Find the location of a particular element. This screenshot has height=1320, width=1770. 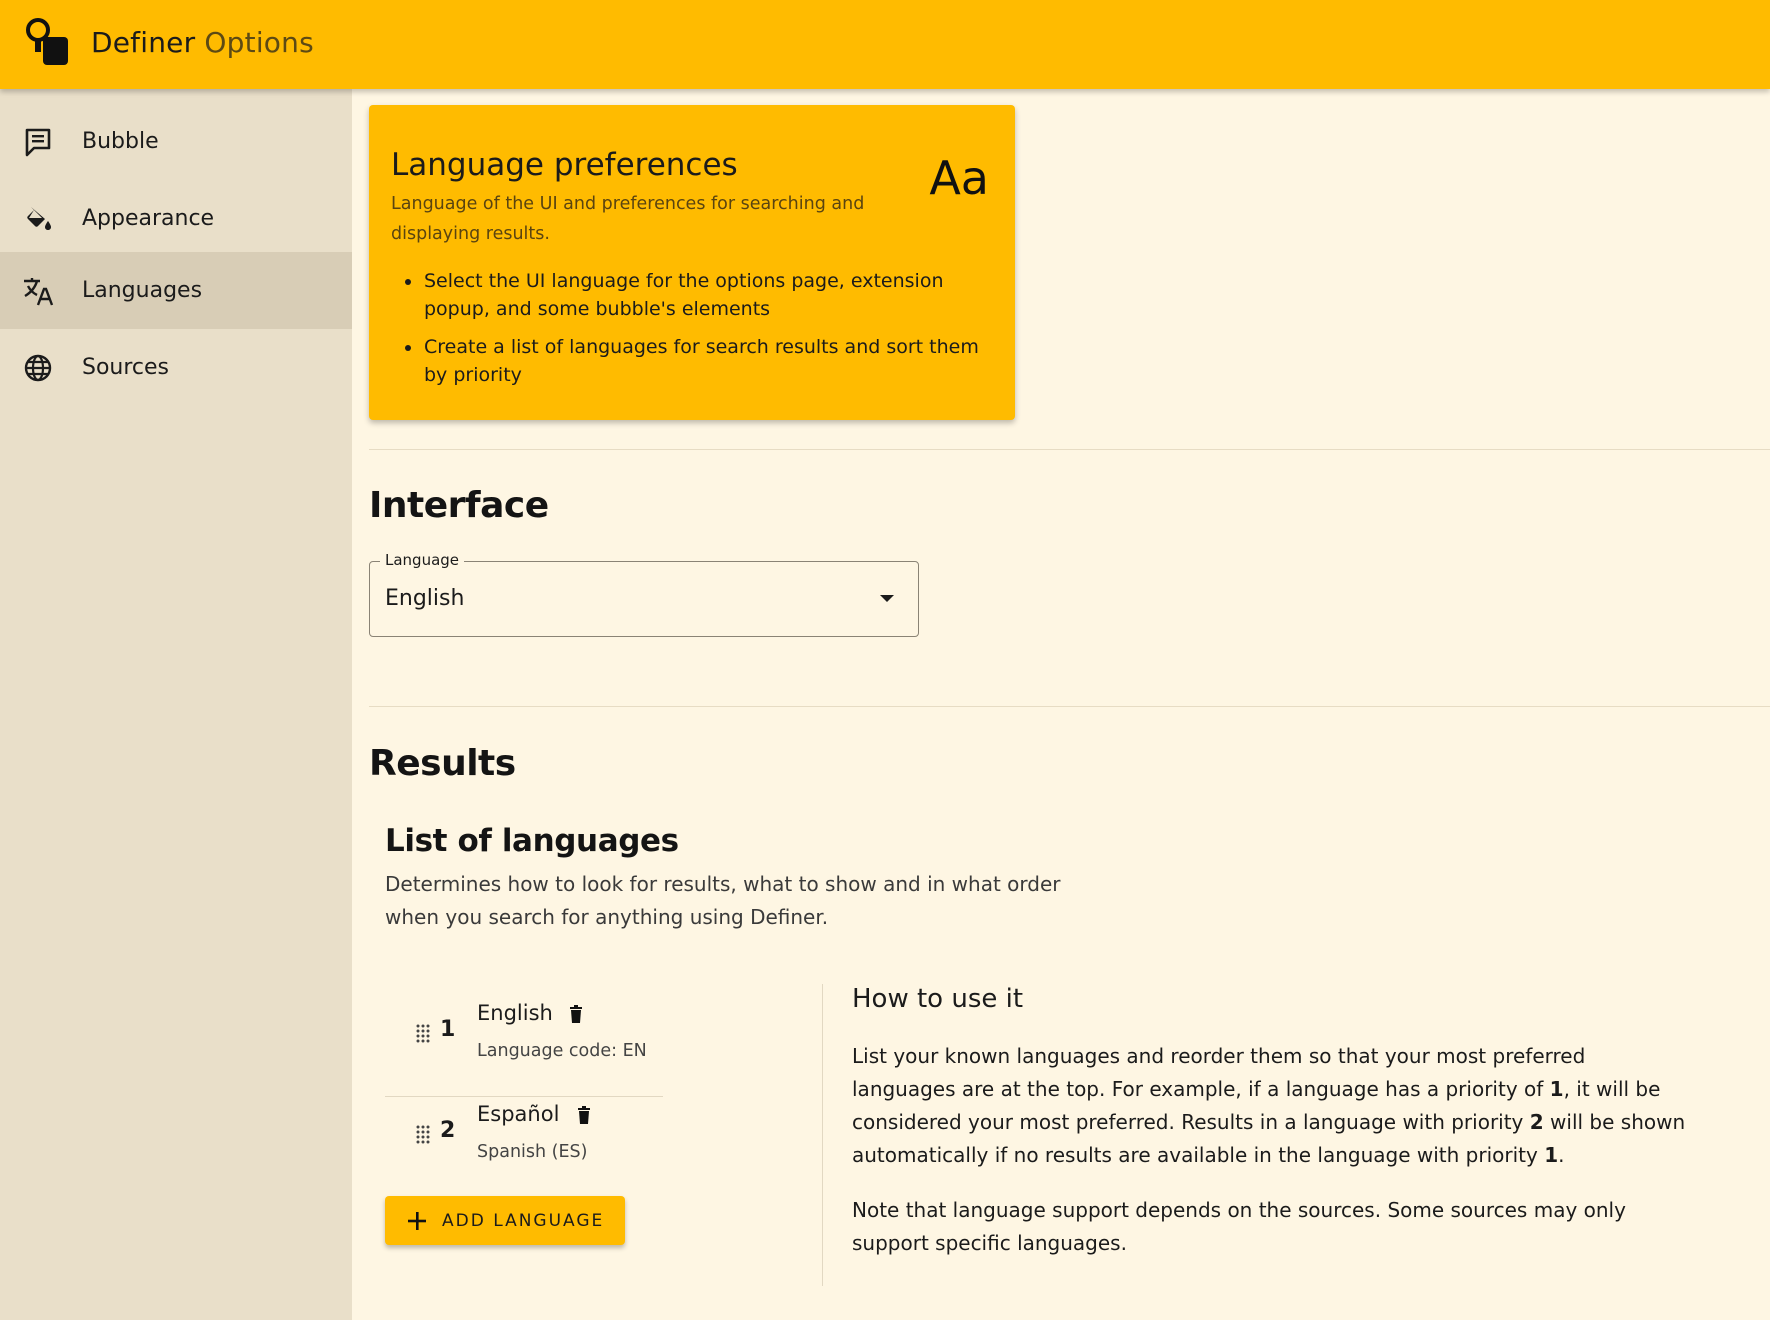

priority-number: 2 is located at coordinates (448, 1130).